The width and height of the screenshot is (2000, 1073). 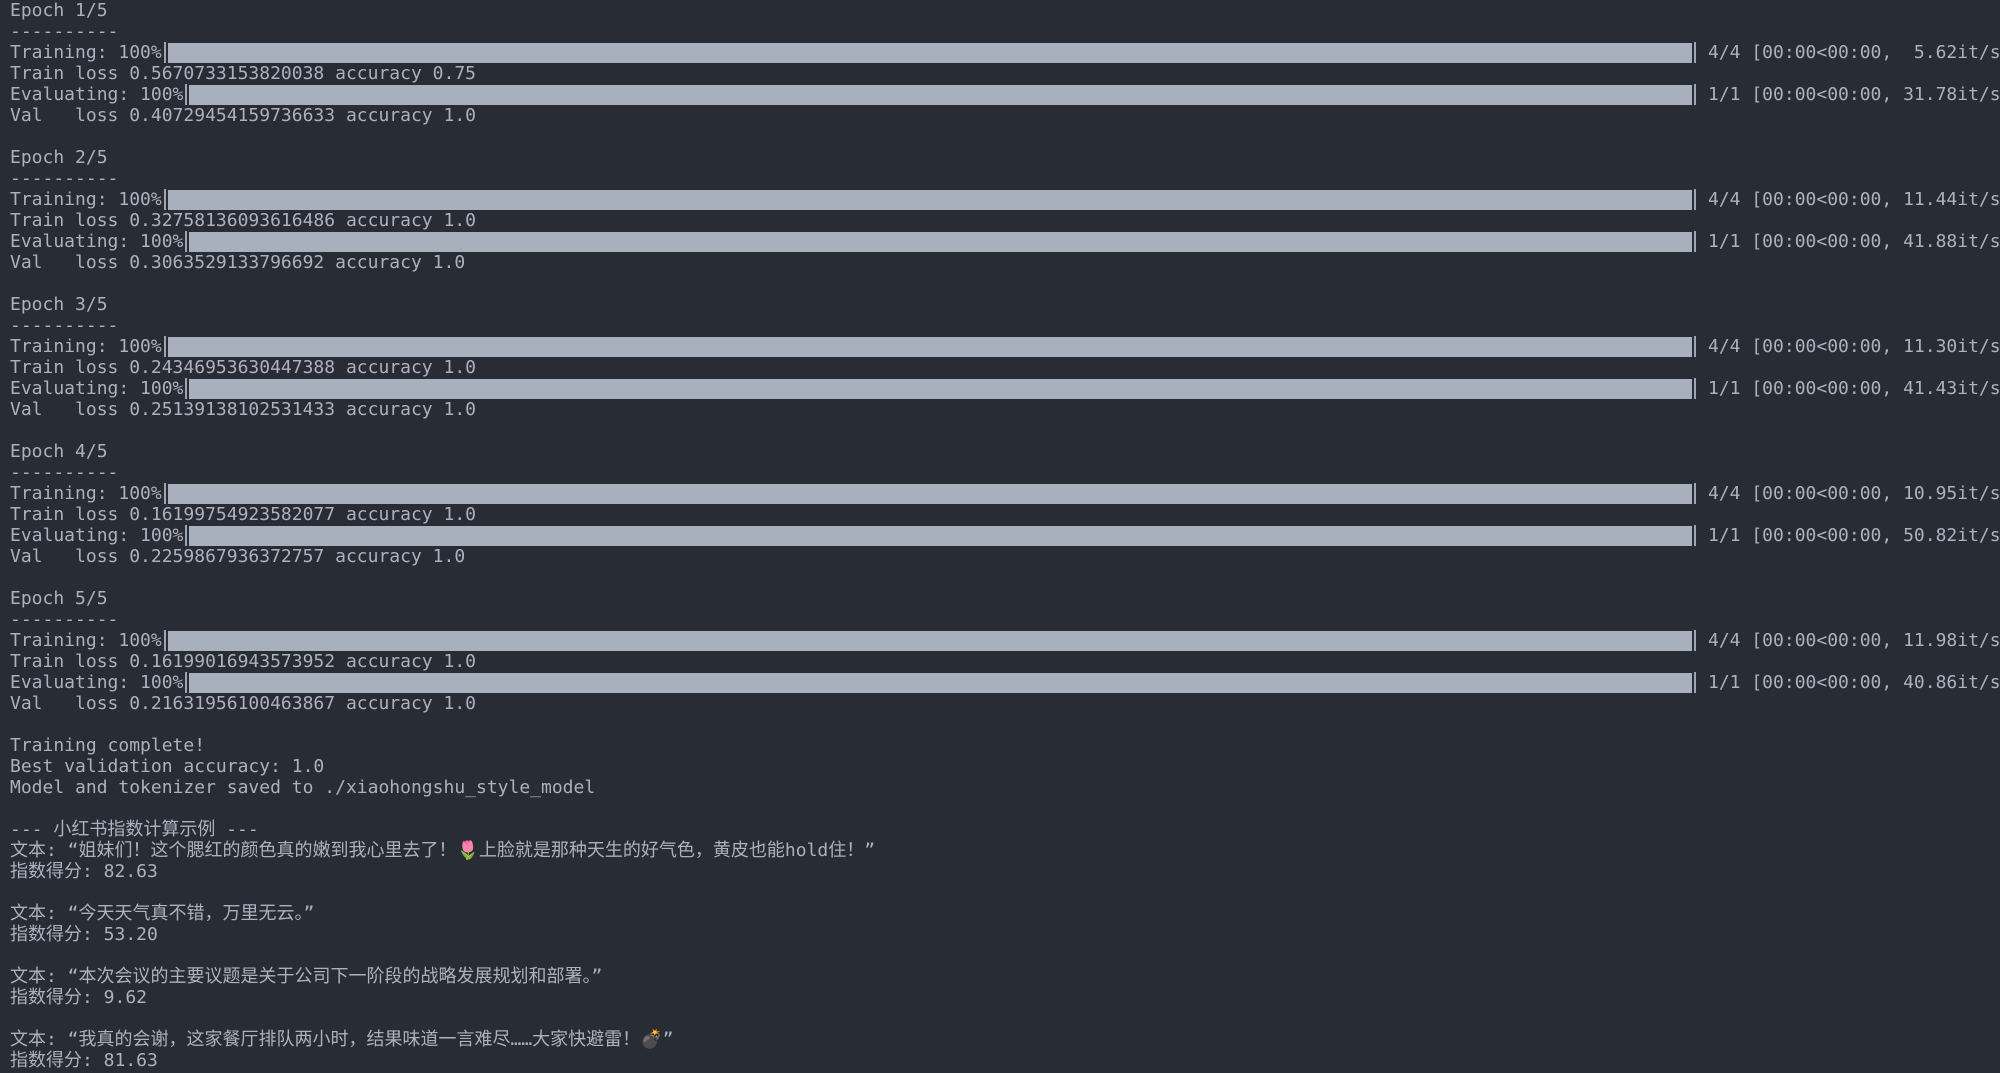 What do you see at coordinates (84, 934) in the screenshot?
I see `example-score: 指数得分: 53.20` at bounding box center [84, 934].